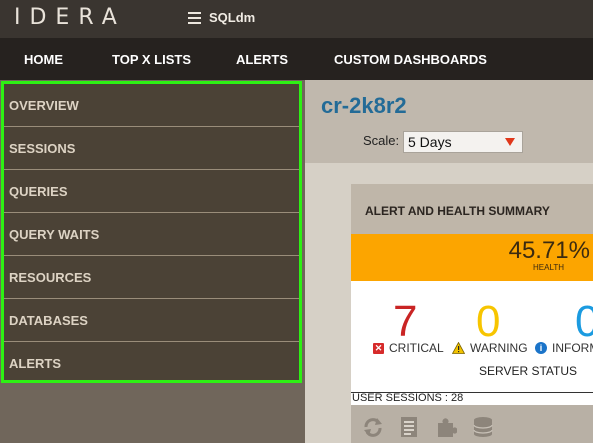  What do you see at coordinates (457, 211) in the screenshot?
I see `card-title: ALERT AND HEALTH SUMMARY` at bounding box center [457, 211].